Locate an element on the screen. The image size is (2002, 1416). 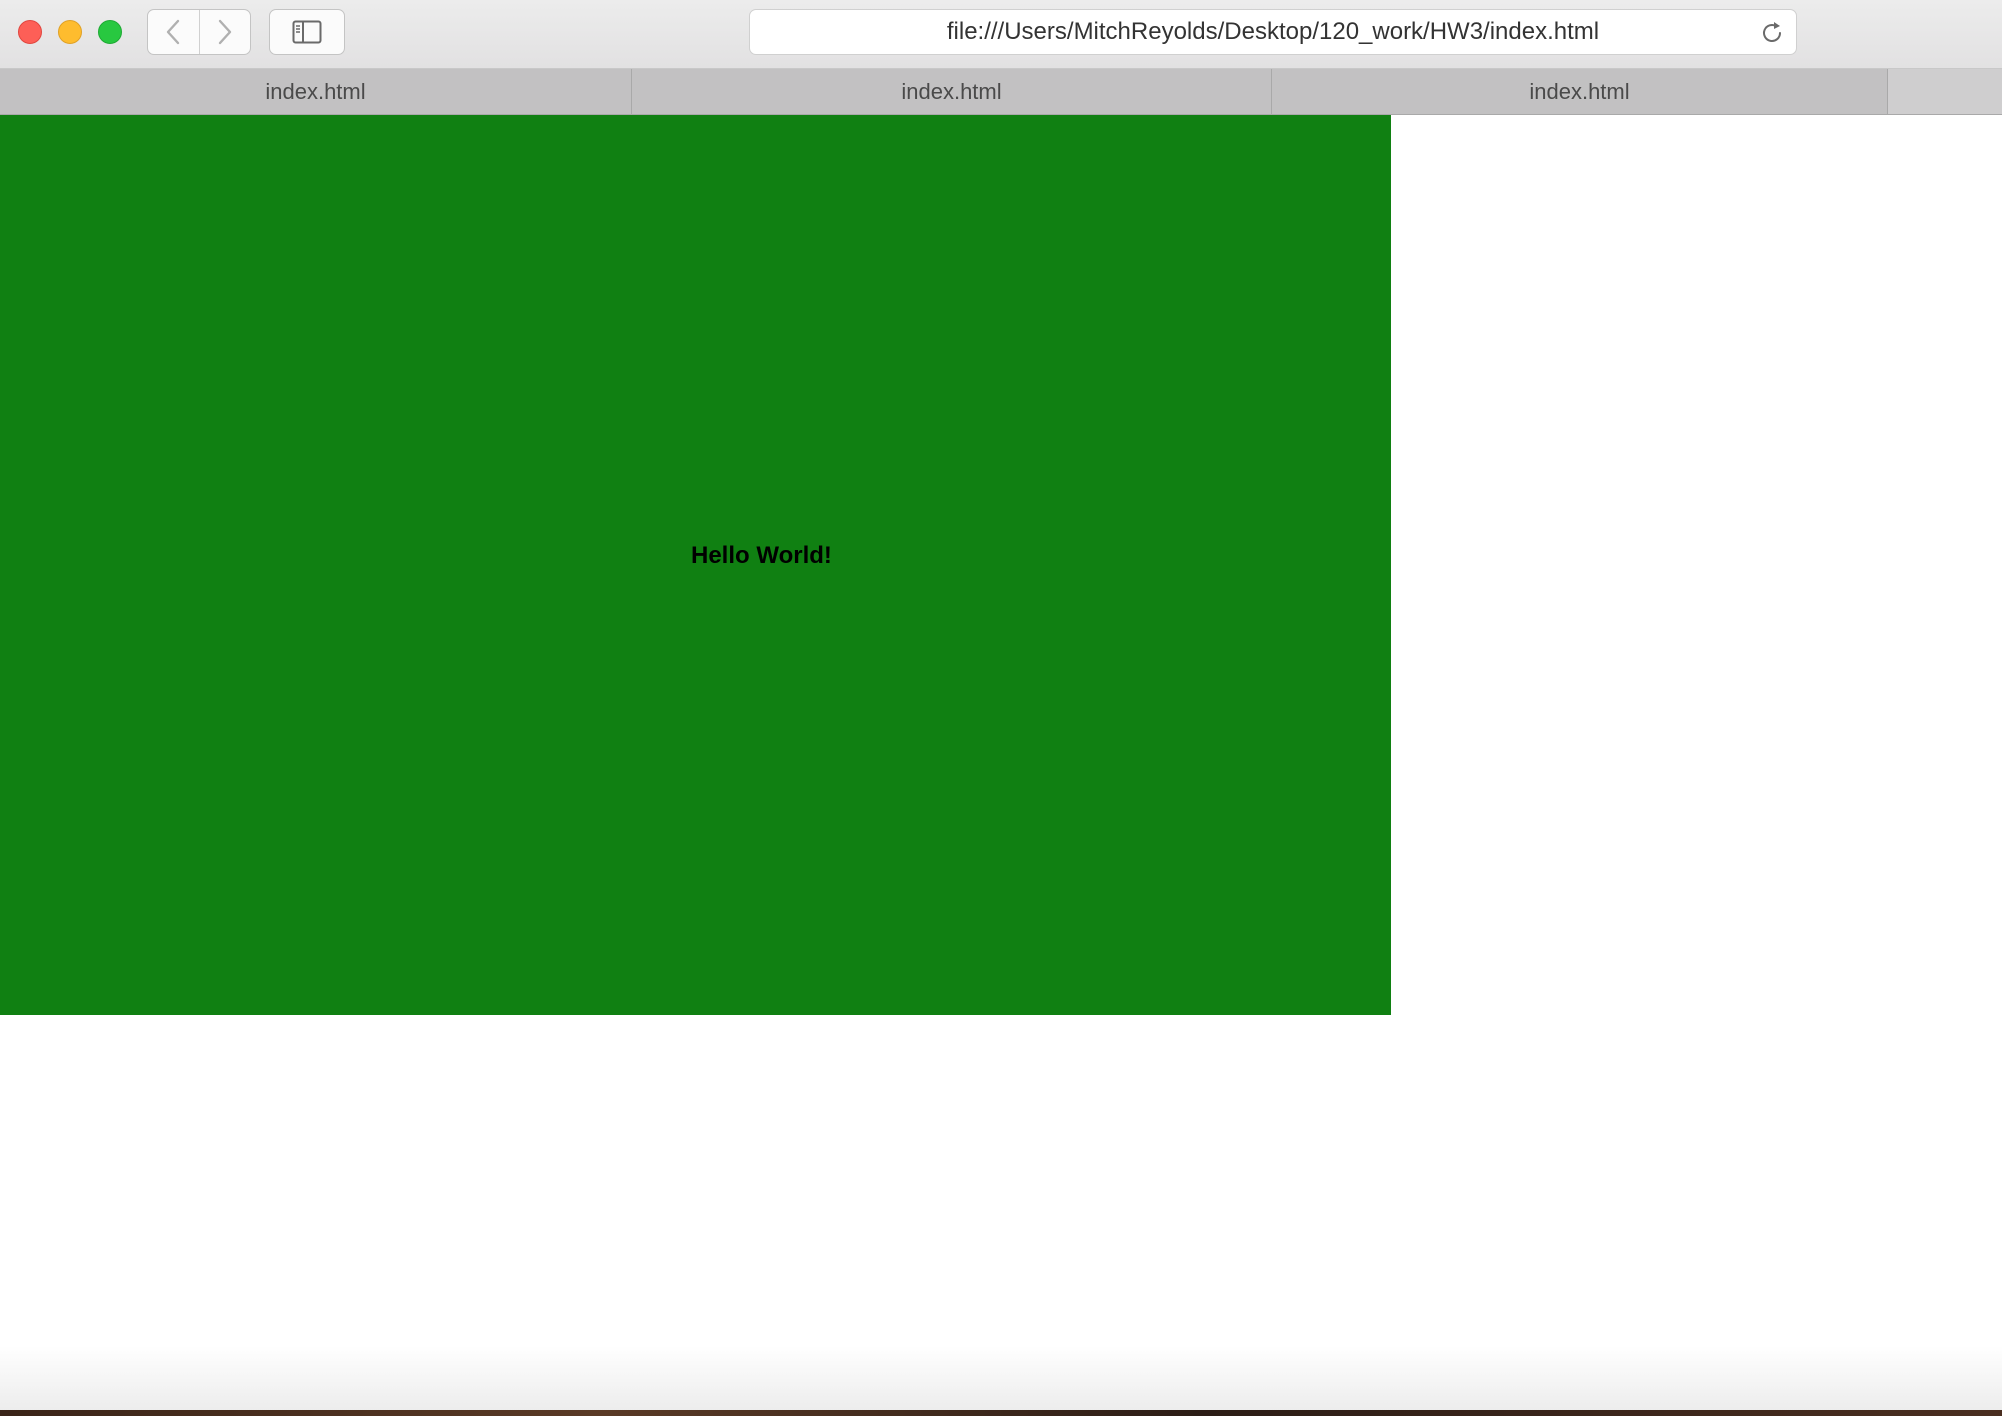
close-window-button is located at coordinates (30, 32).